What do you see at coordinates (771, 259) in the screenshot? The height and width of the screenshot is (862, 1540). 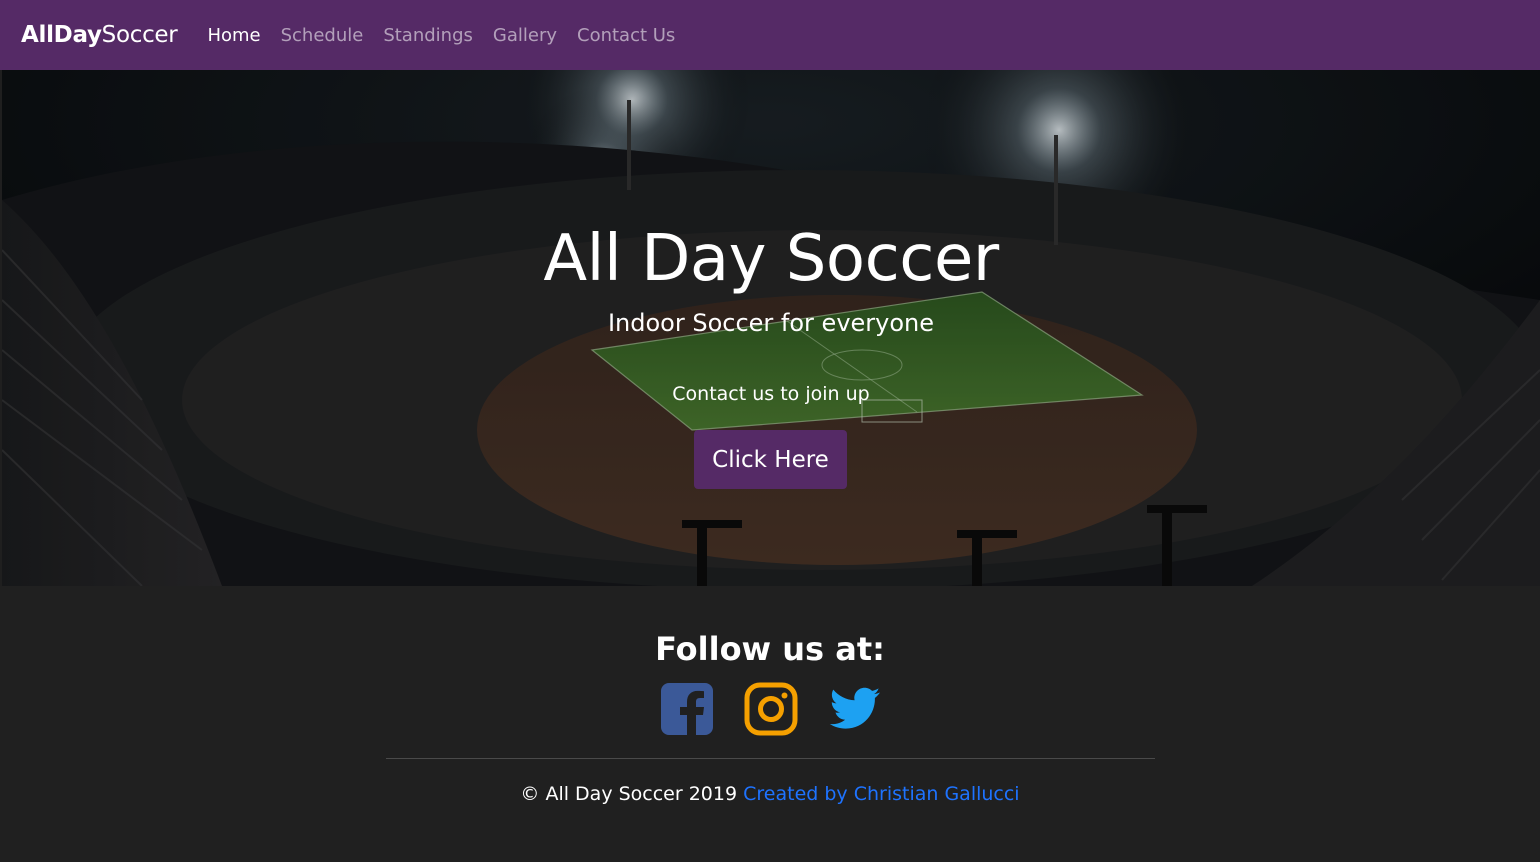 I see `hero-title: All Day Soccer` at bounding box center [771, 259].